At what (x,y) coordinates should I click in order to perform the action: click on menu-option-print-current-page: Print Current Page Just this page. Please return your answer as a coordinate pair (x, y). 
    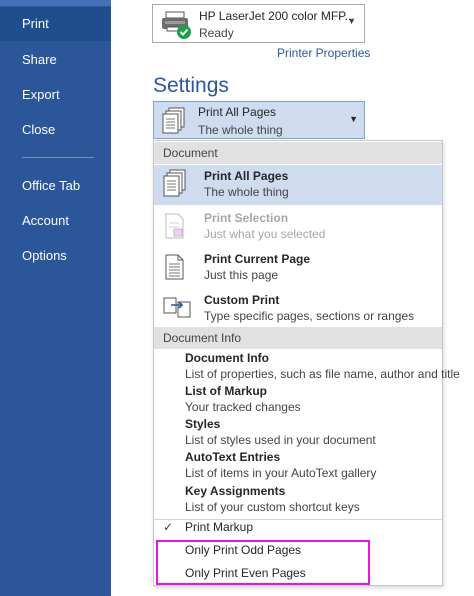
    Looking at the image, I should click on (298, 268).